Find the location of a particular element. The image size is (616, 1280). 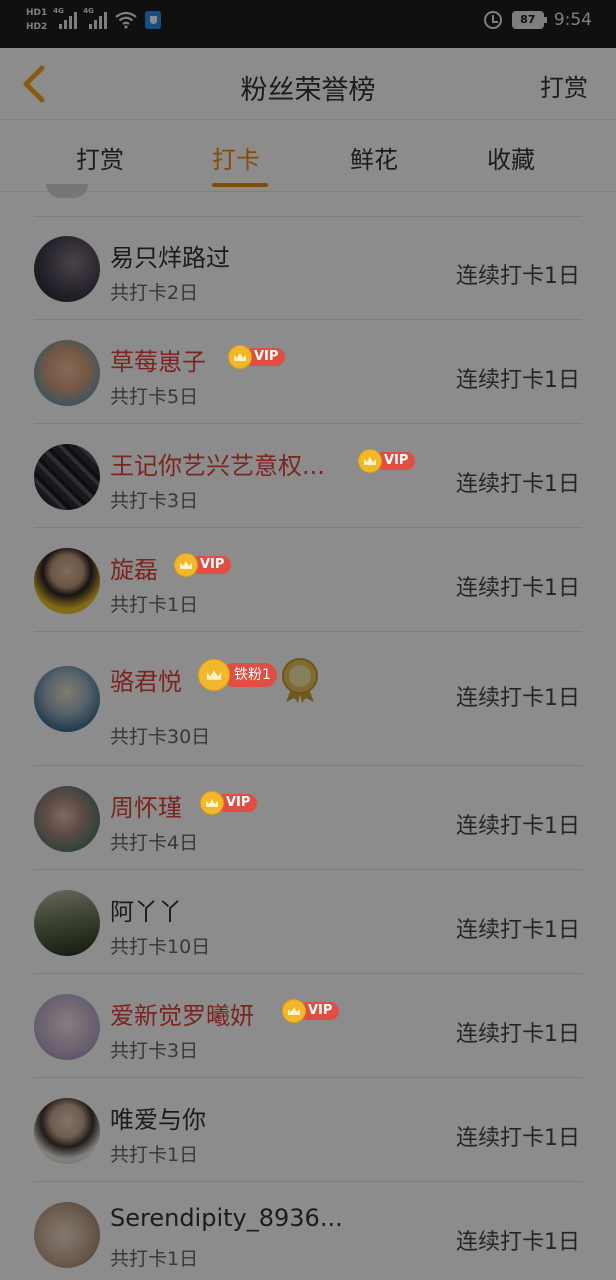

tab-checkin: 打卡 is located at coordinates (236, 157).